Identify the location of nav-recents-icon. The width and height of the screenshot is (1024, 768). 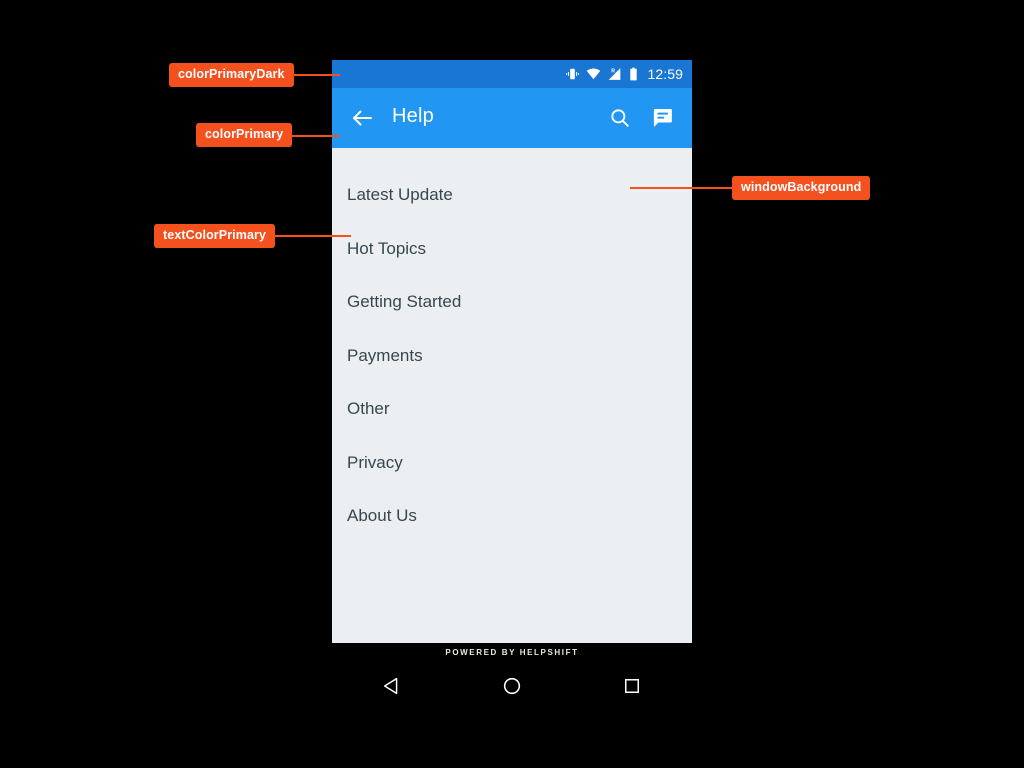
(632, 686).